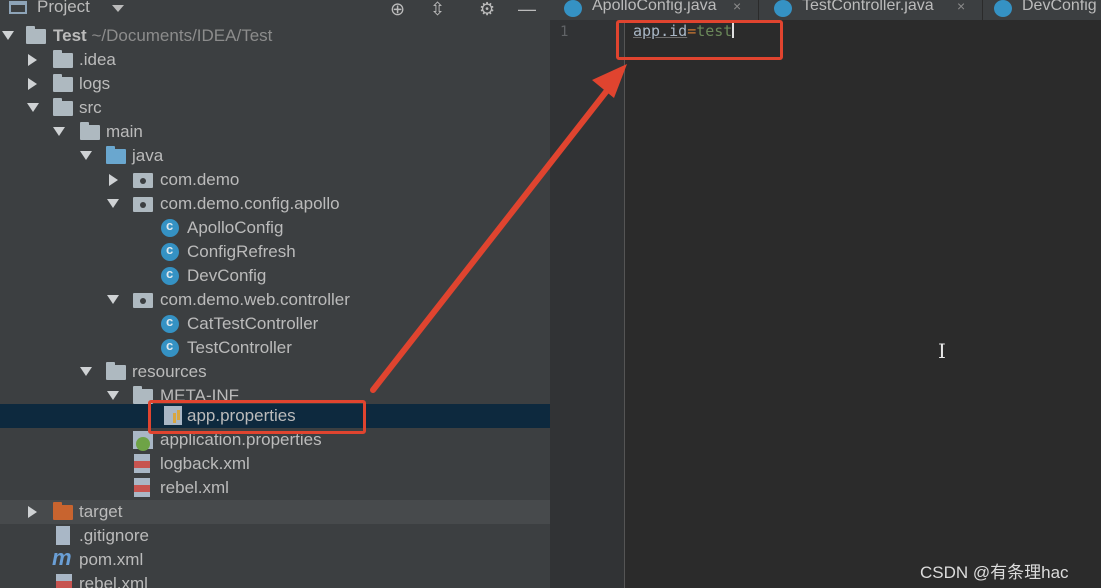 The image size is (1101, 588). I want to click on tree-item-label: src, so click(90, 107).